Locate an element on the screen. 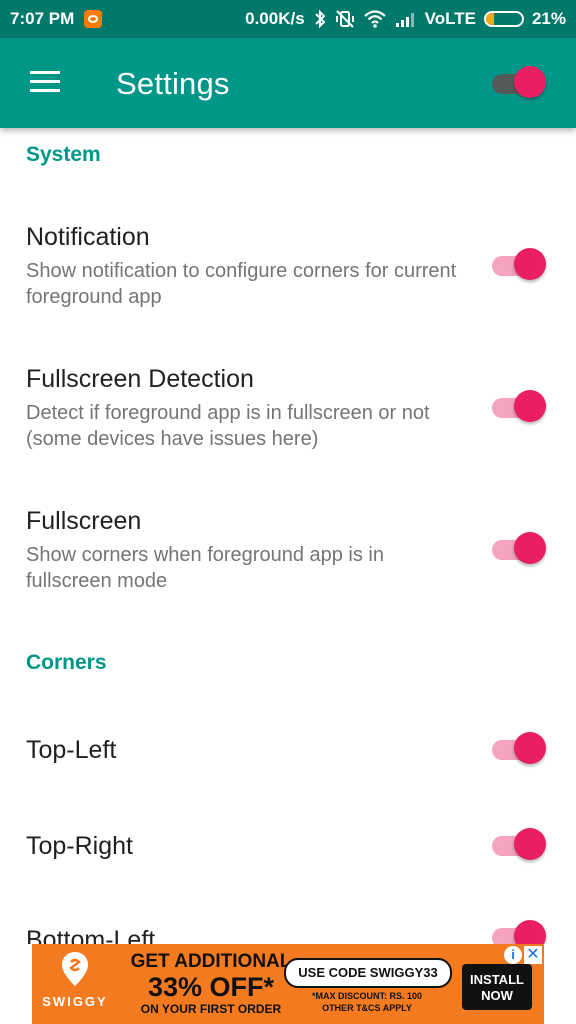 The width and height of the screenshot is (576, 1024). location-pin-icon is located at coordinates (75, 969).